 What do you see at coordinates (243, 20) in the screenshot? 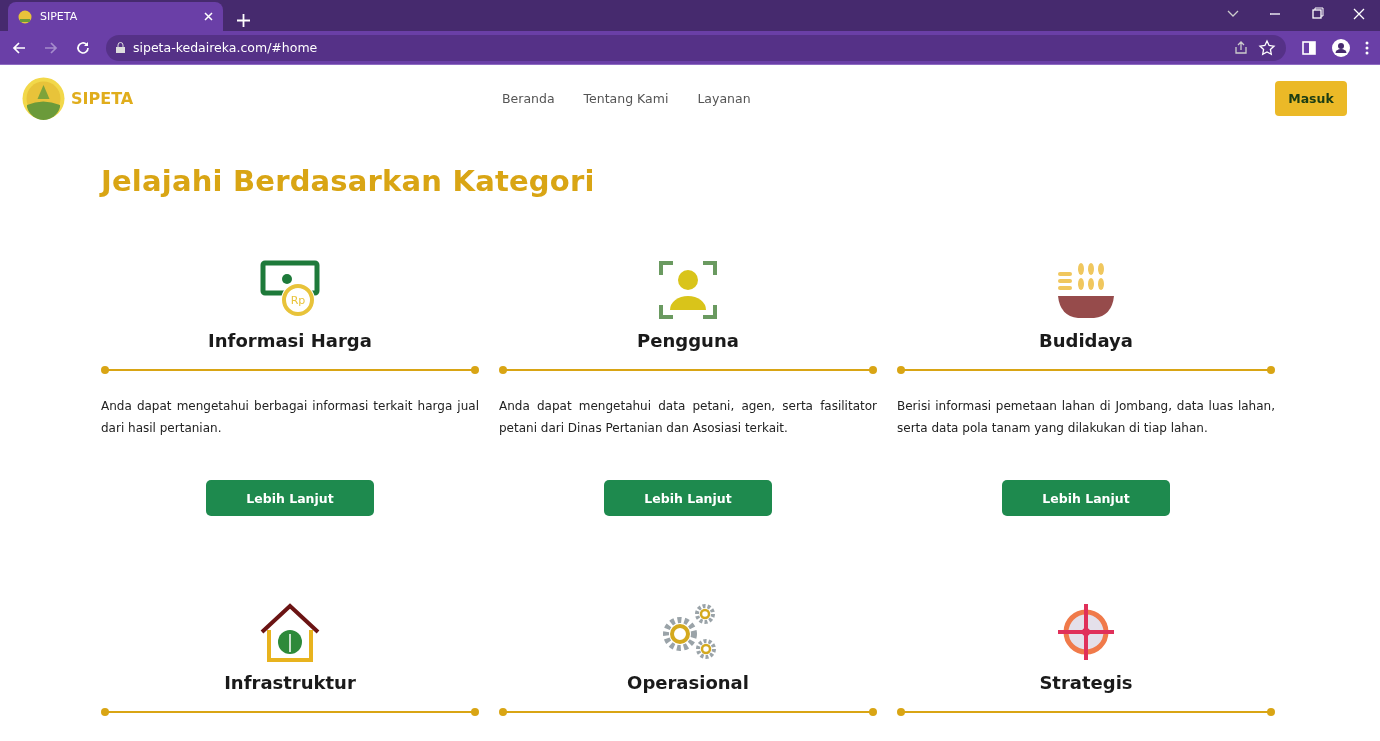
I see `new-tab-icon` at bounding box center [243, 20].